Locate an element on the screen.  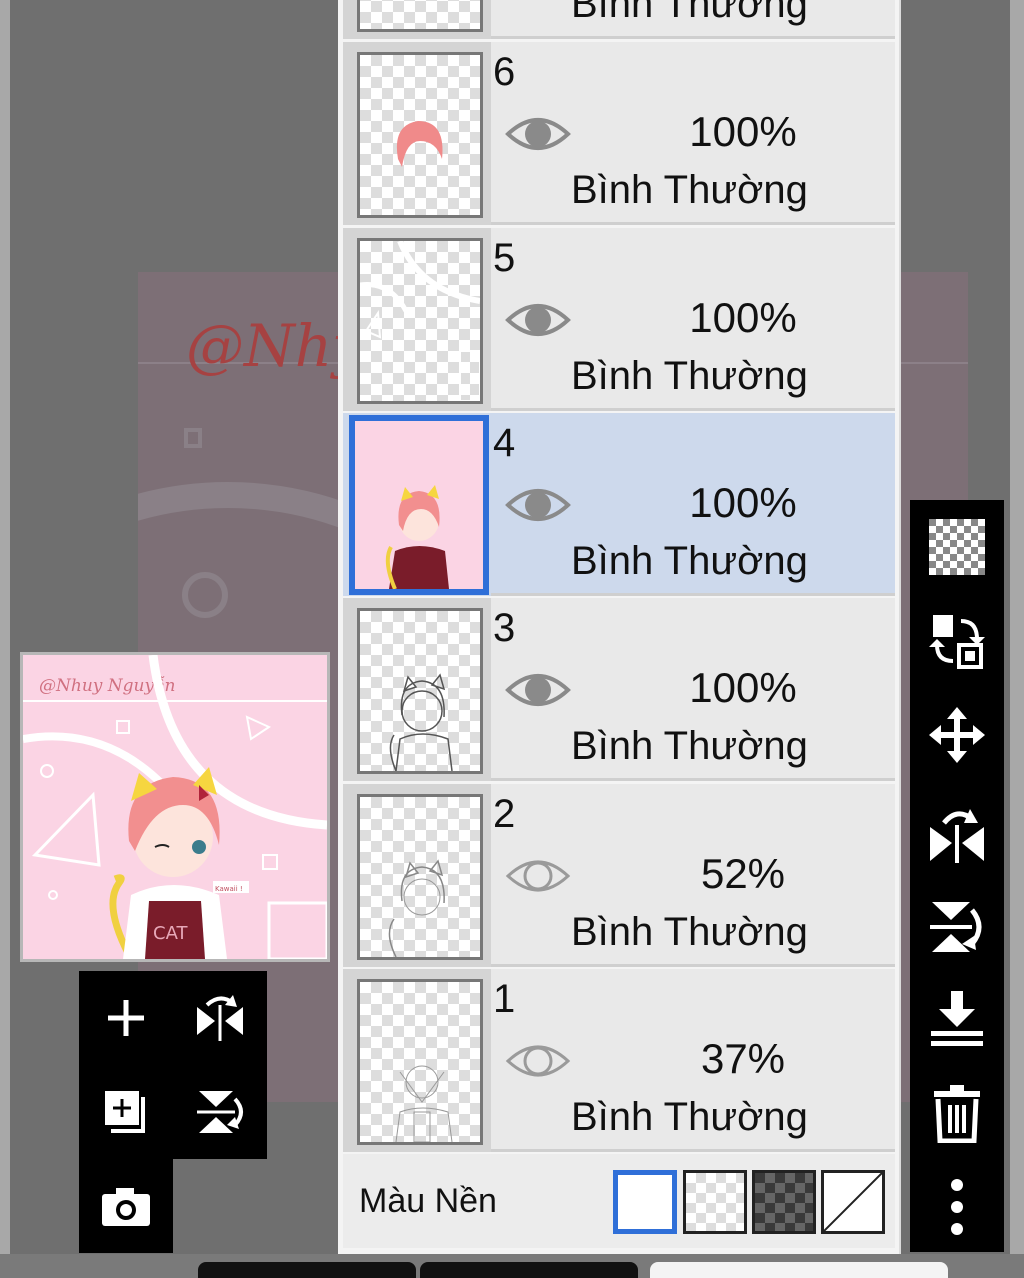
add-copy-layer-button is located at coordinates (126, 1112).